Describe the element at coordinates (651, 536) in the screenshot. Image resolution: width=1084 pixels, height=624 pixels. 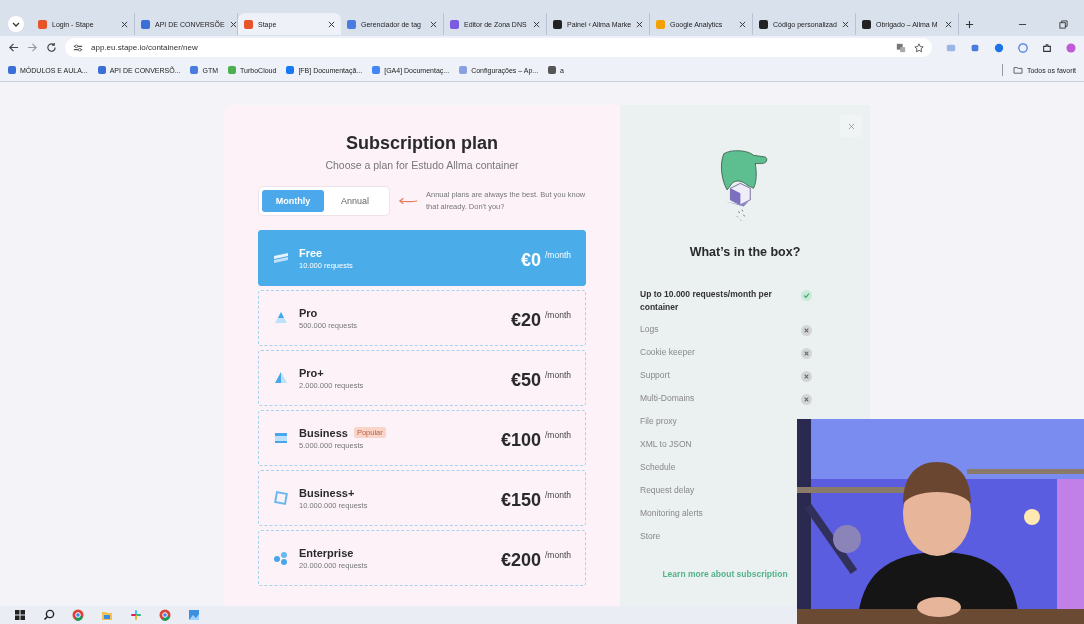
I see `feature-label: Store` at that location.